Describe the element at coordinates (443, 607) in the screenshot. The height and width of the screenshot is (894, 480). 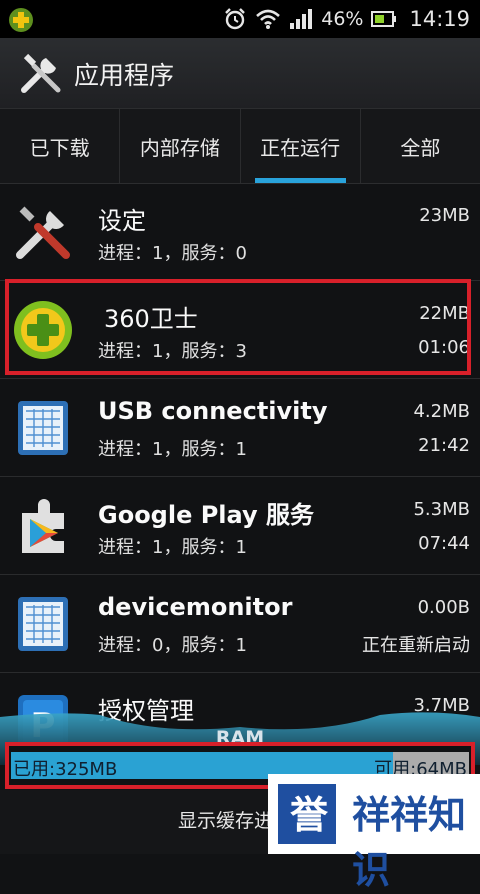
I see `app-memory-size: 0.00B` at that location.